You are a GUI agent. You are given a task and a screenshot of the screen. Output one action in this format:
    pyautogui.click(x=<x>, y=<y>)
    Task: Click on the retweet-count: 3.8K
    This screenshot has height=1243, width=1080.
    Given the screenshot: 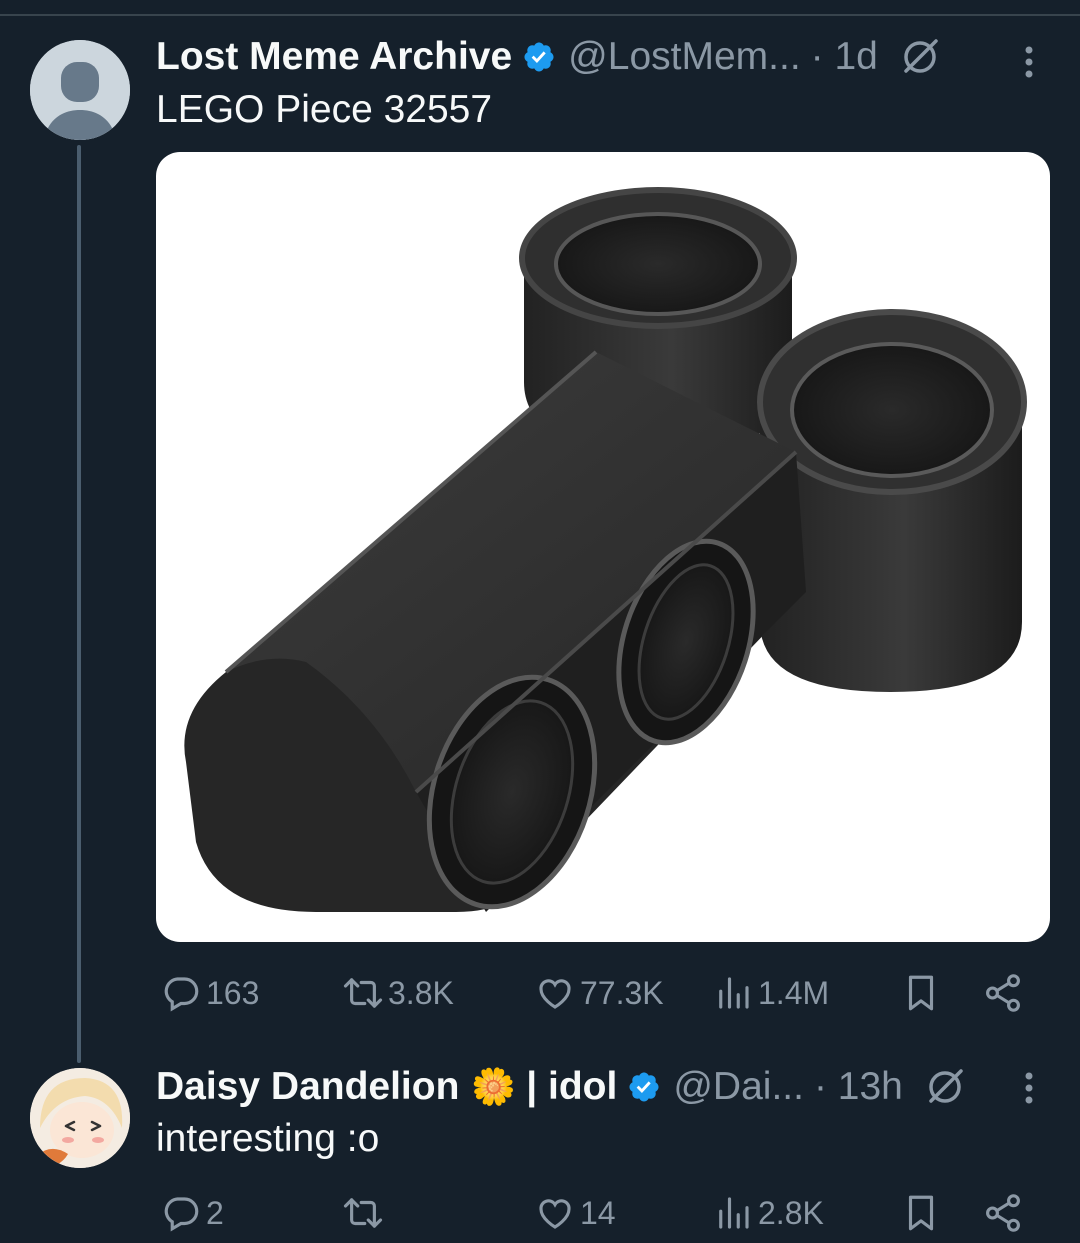 What is the action you would take?
    pyautogui.click(x=421, y=992)
    